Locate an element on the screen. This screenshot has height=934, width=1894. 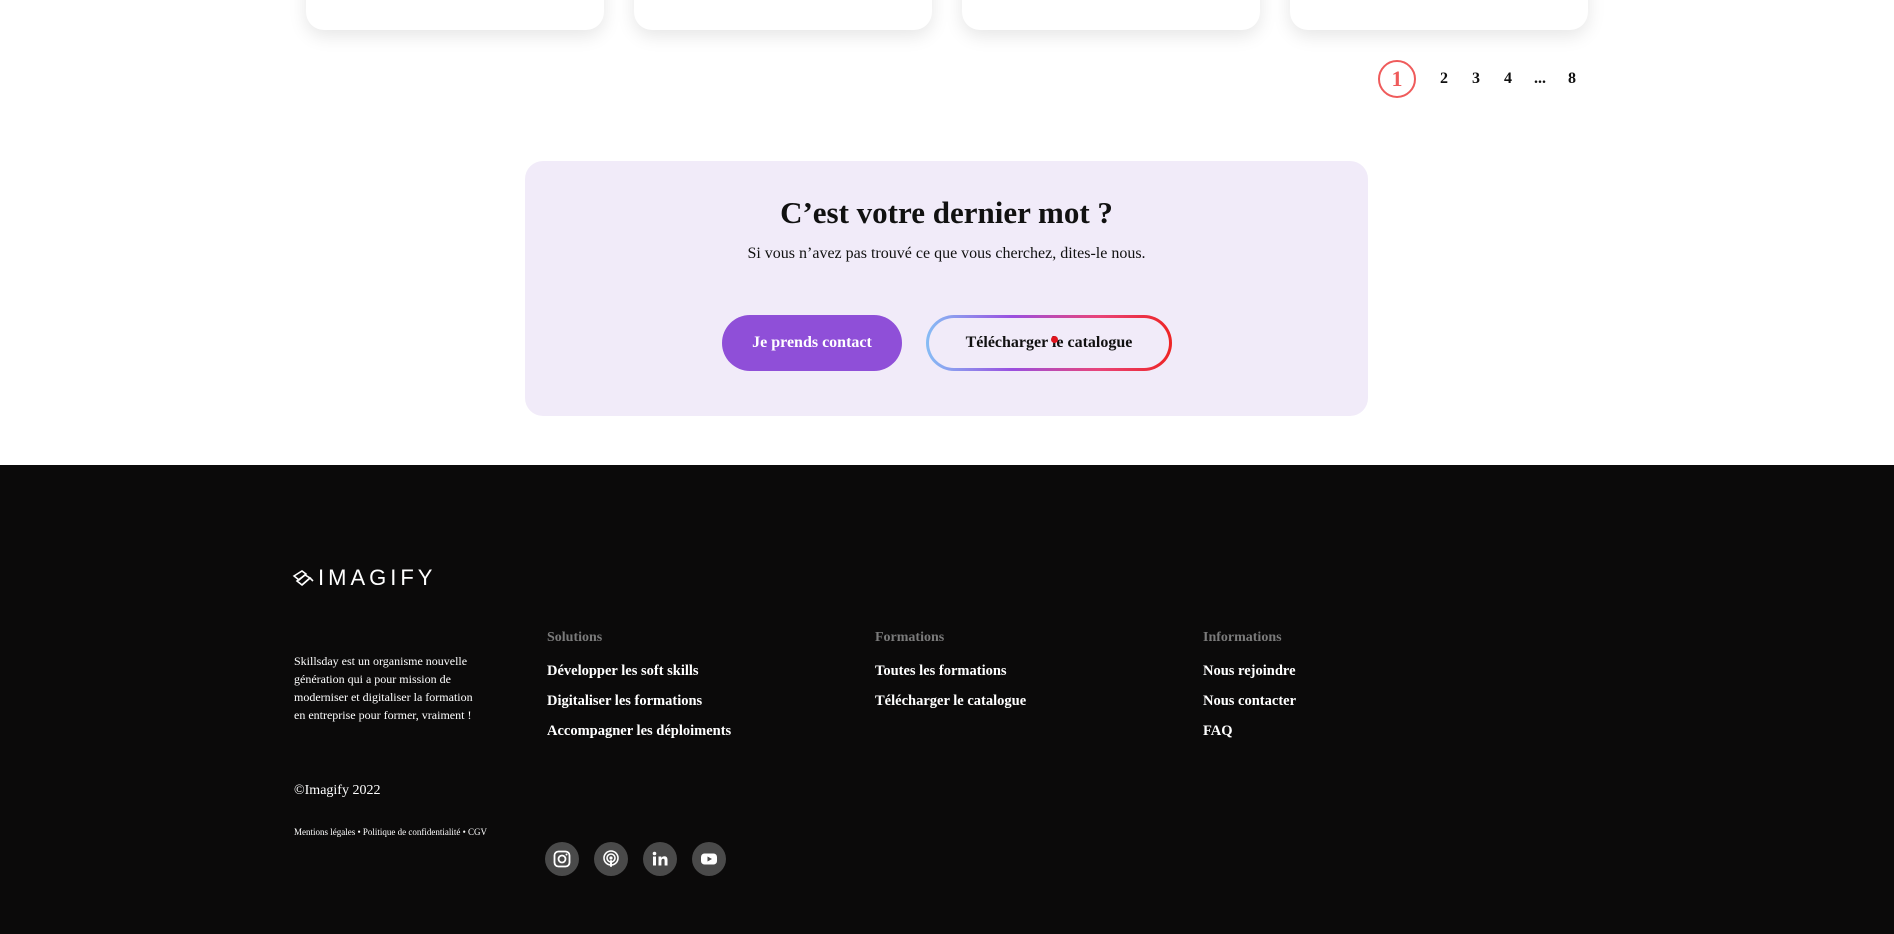
column-title: Informations is located at coordinates (1242, 637).